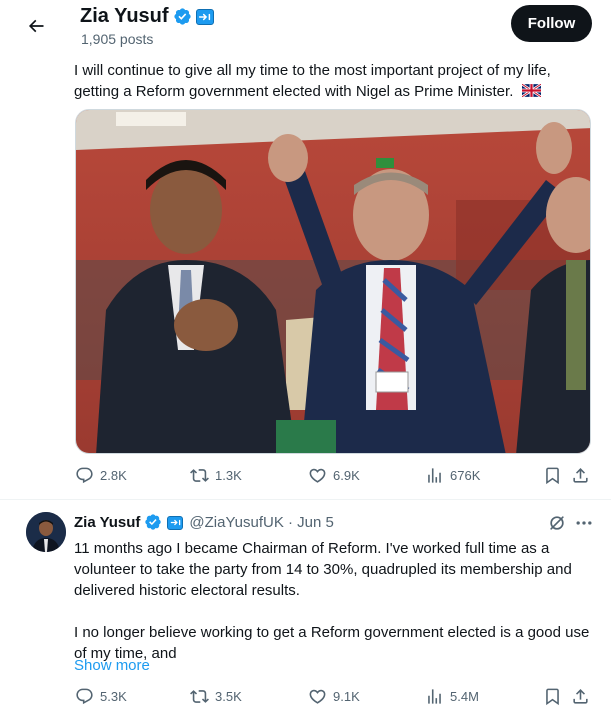  I want to click on quoted-post-header: Zia Yusuf @ZiaYusufUK · Jun 5, so click(204, 522).